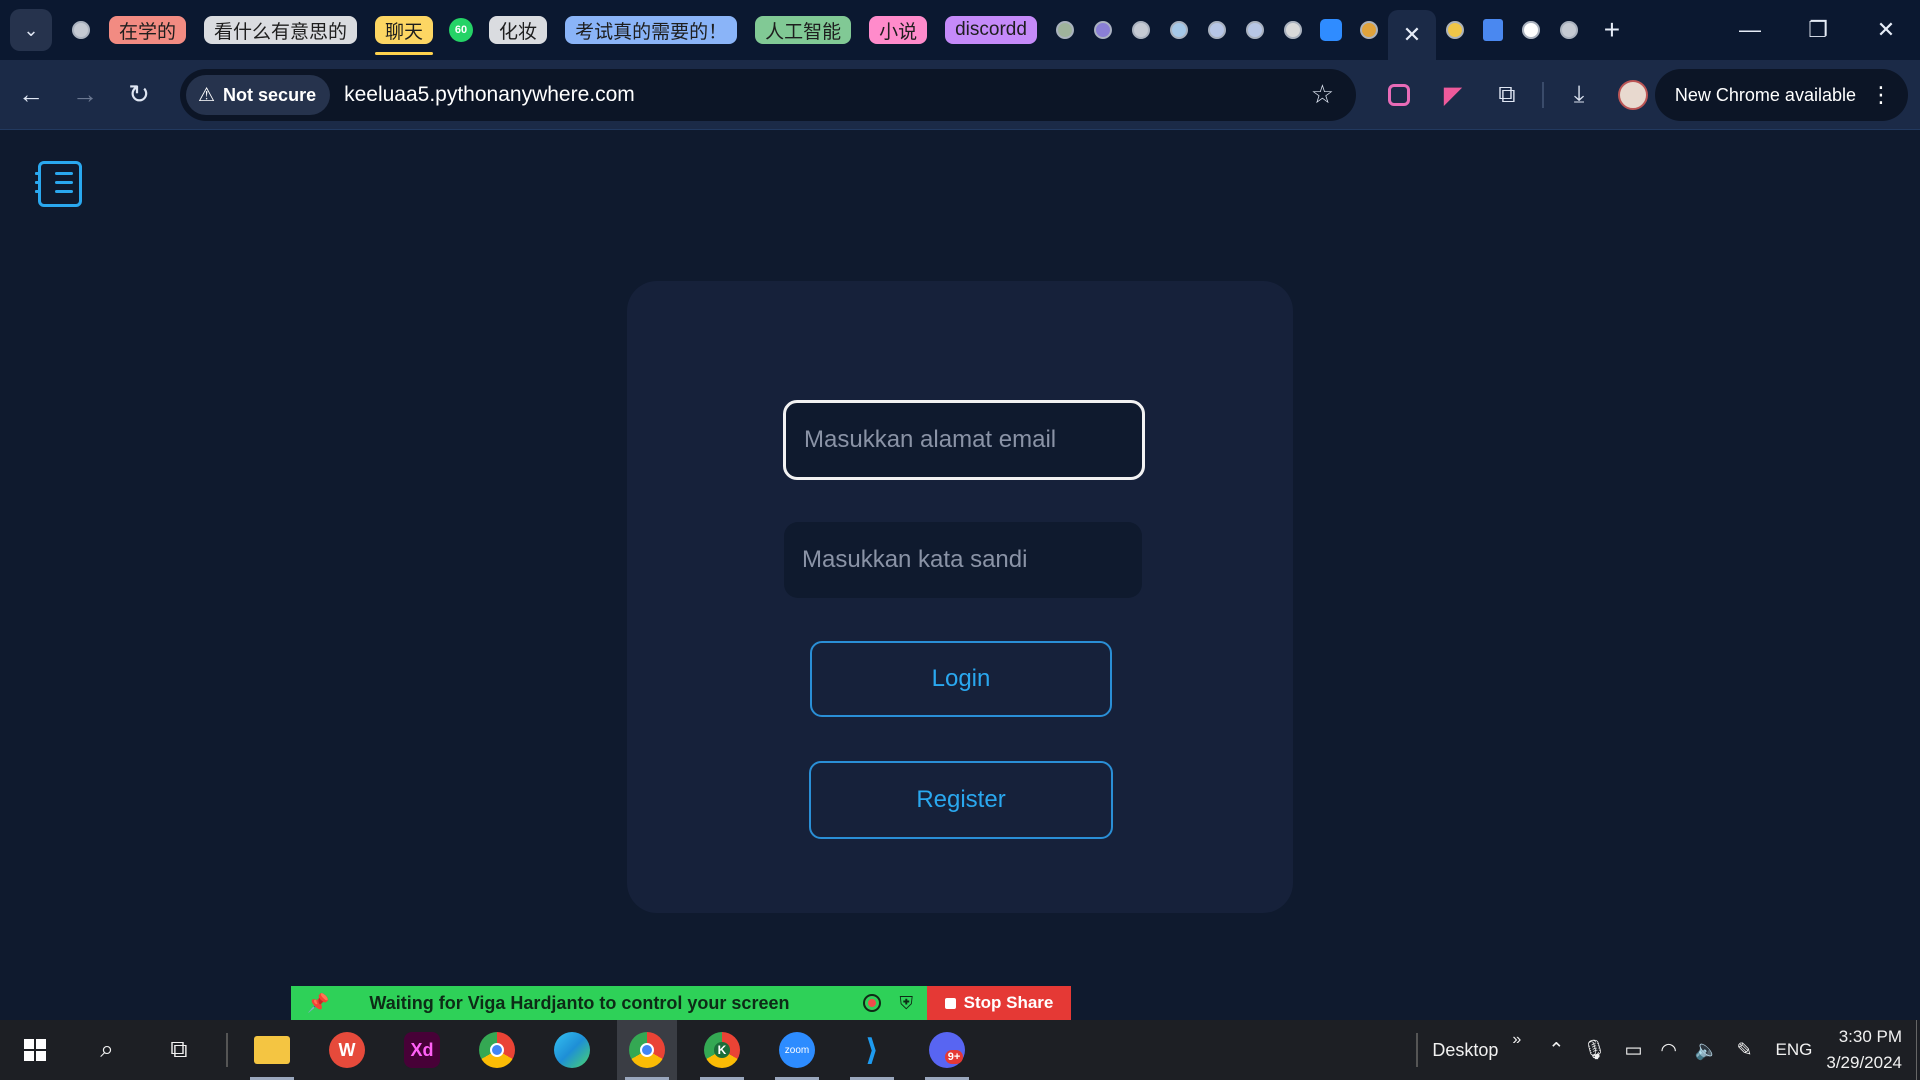 This screenshot has height=1080, width=1920. Describe the element at coordinates (872, 1003) in the screenshot. I see `record-icon` at that location.